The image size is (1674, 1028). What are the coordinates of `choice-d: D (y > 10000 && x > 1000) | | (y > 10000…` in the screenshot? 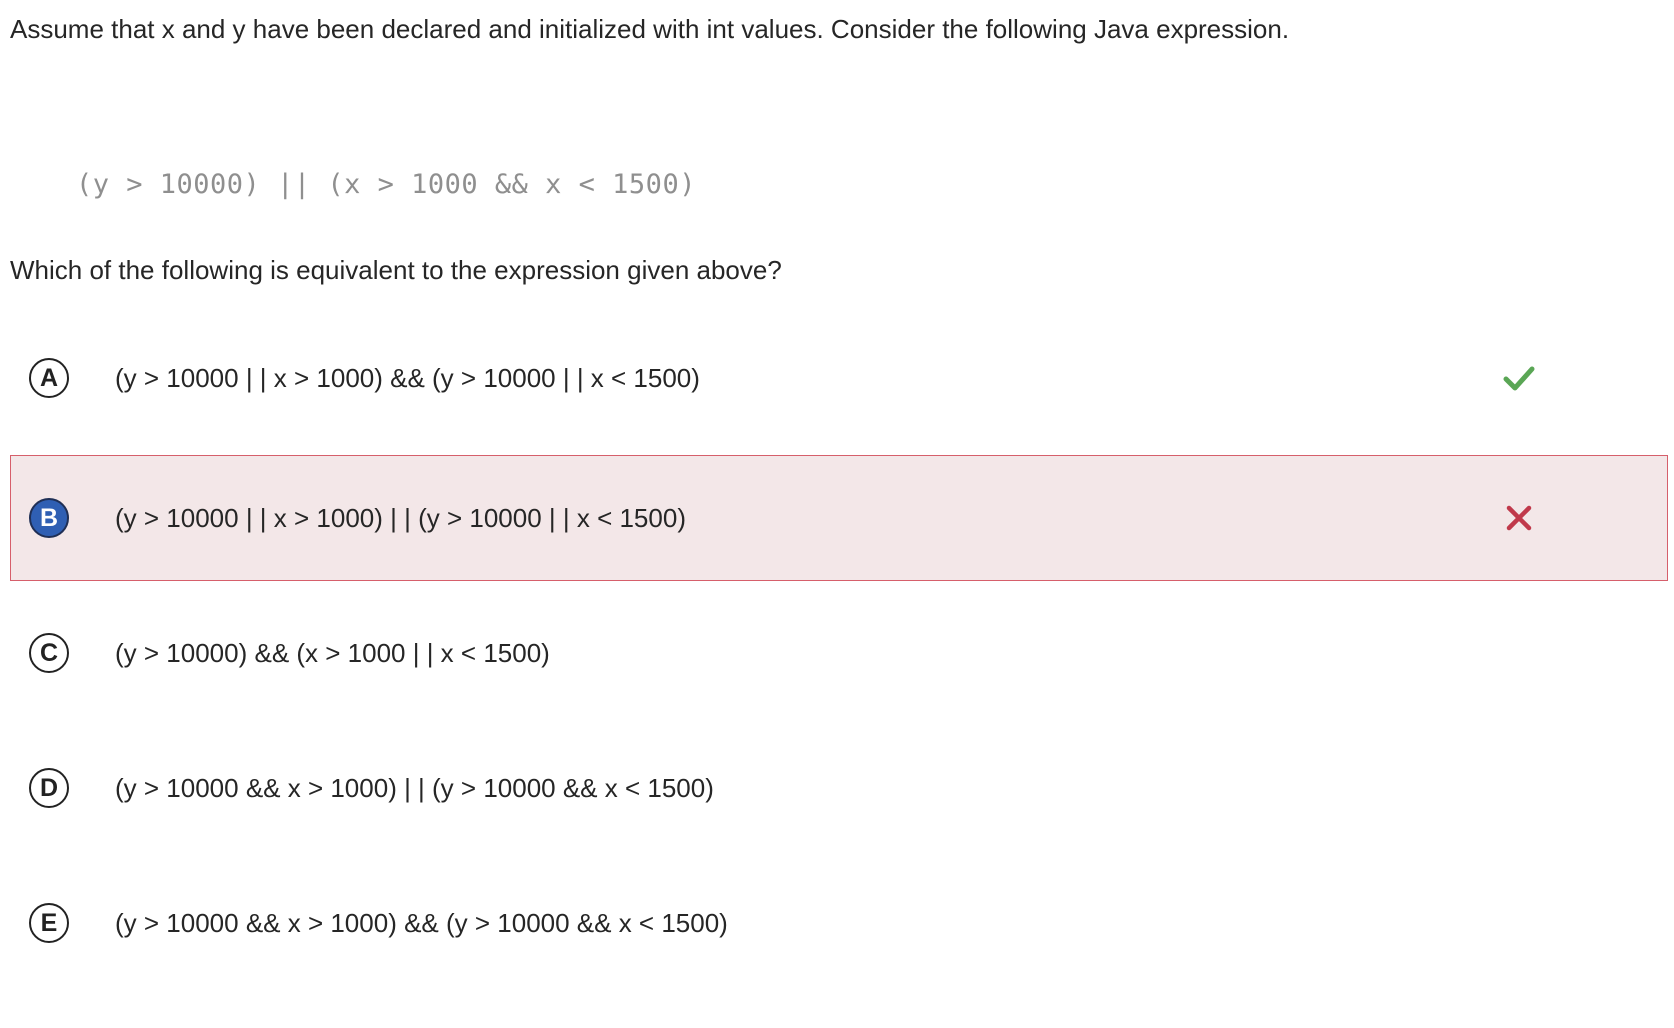 It's located at (839, 788).